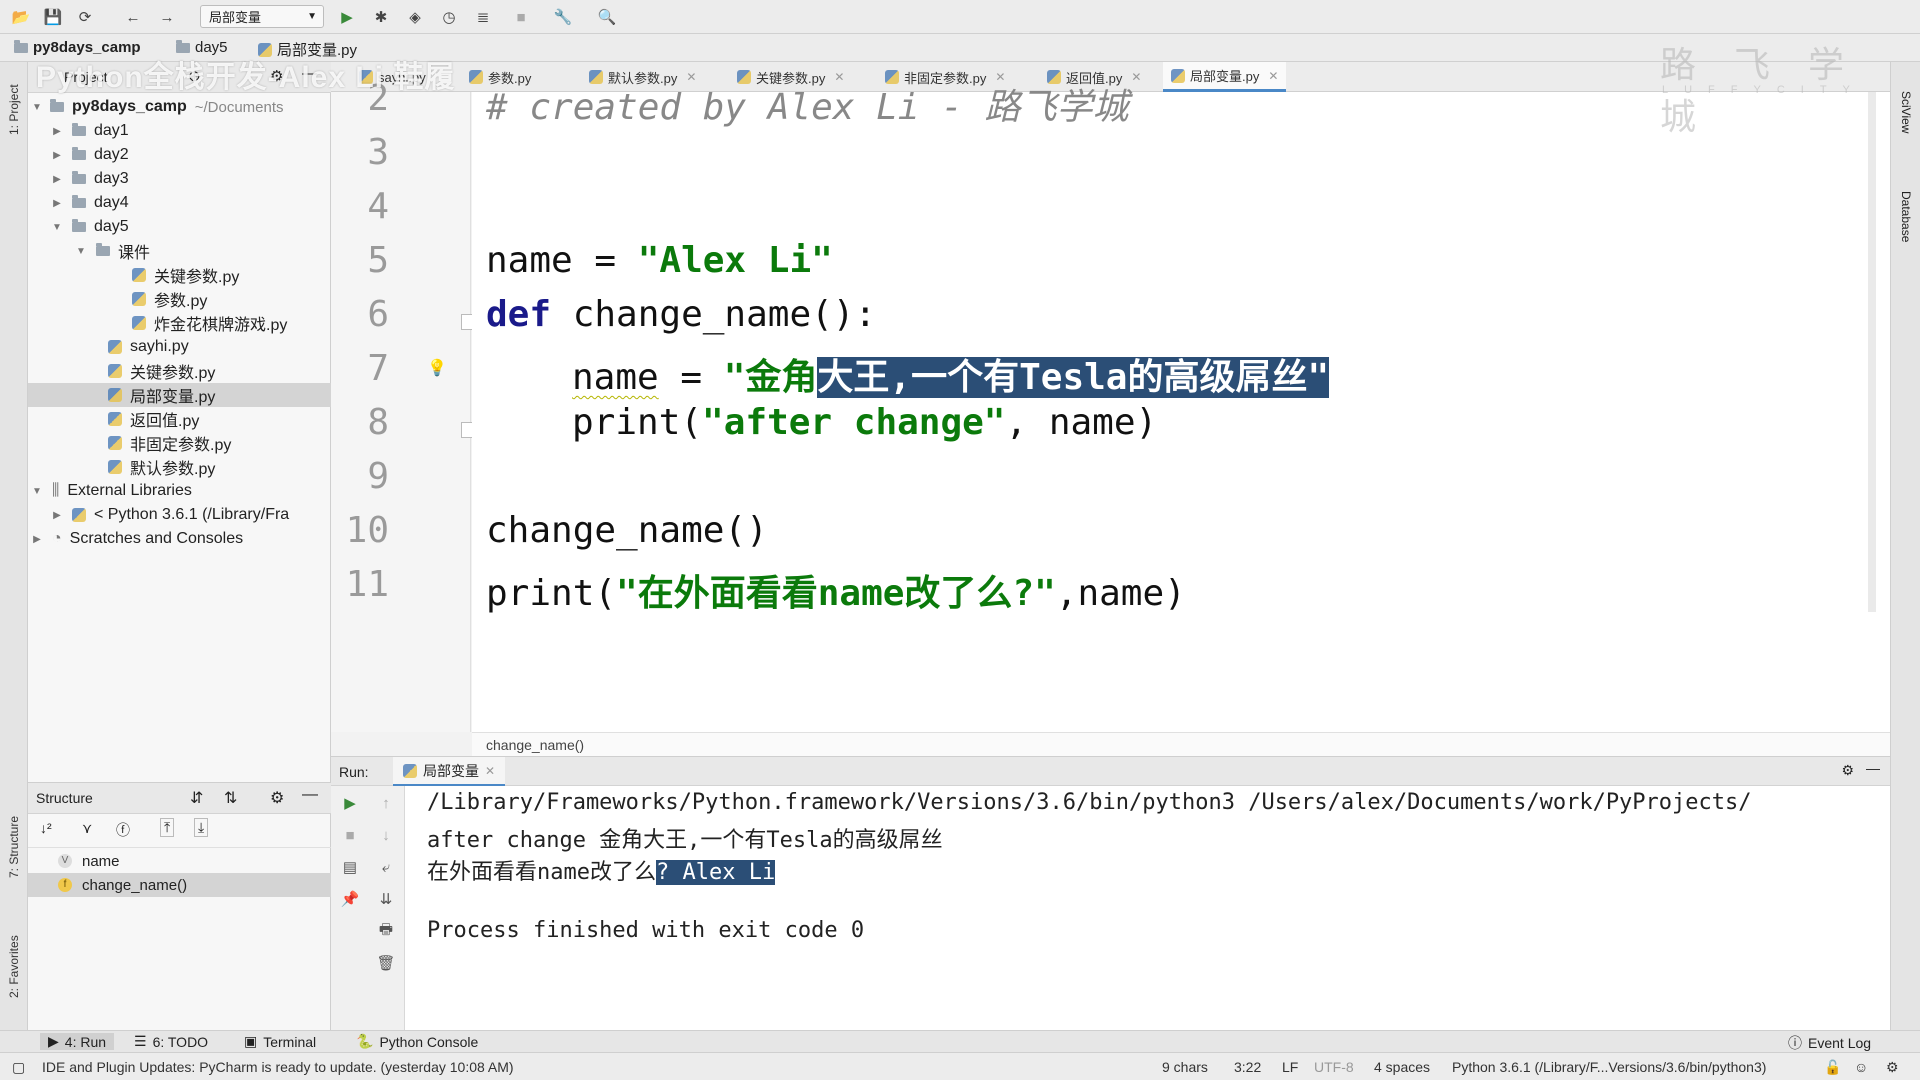 This screenshot has width=1920, height=1080. I want to click on tree-item-day4: ▶ day4, so click(190, 203).